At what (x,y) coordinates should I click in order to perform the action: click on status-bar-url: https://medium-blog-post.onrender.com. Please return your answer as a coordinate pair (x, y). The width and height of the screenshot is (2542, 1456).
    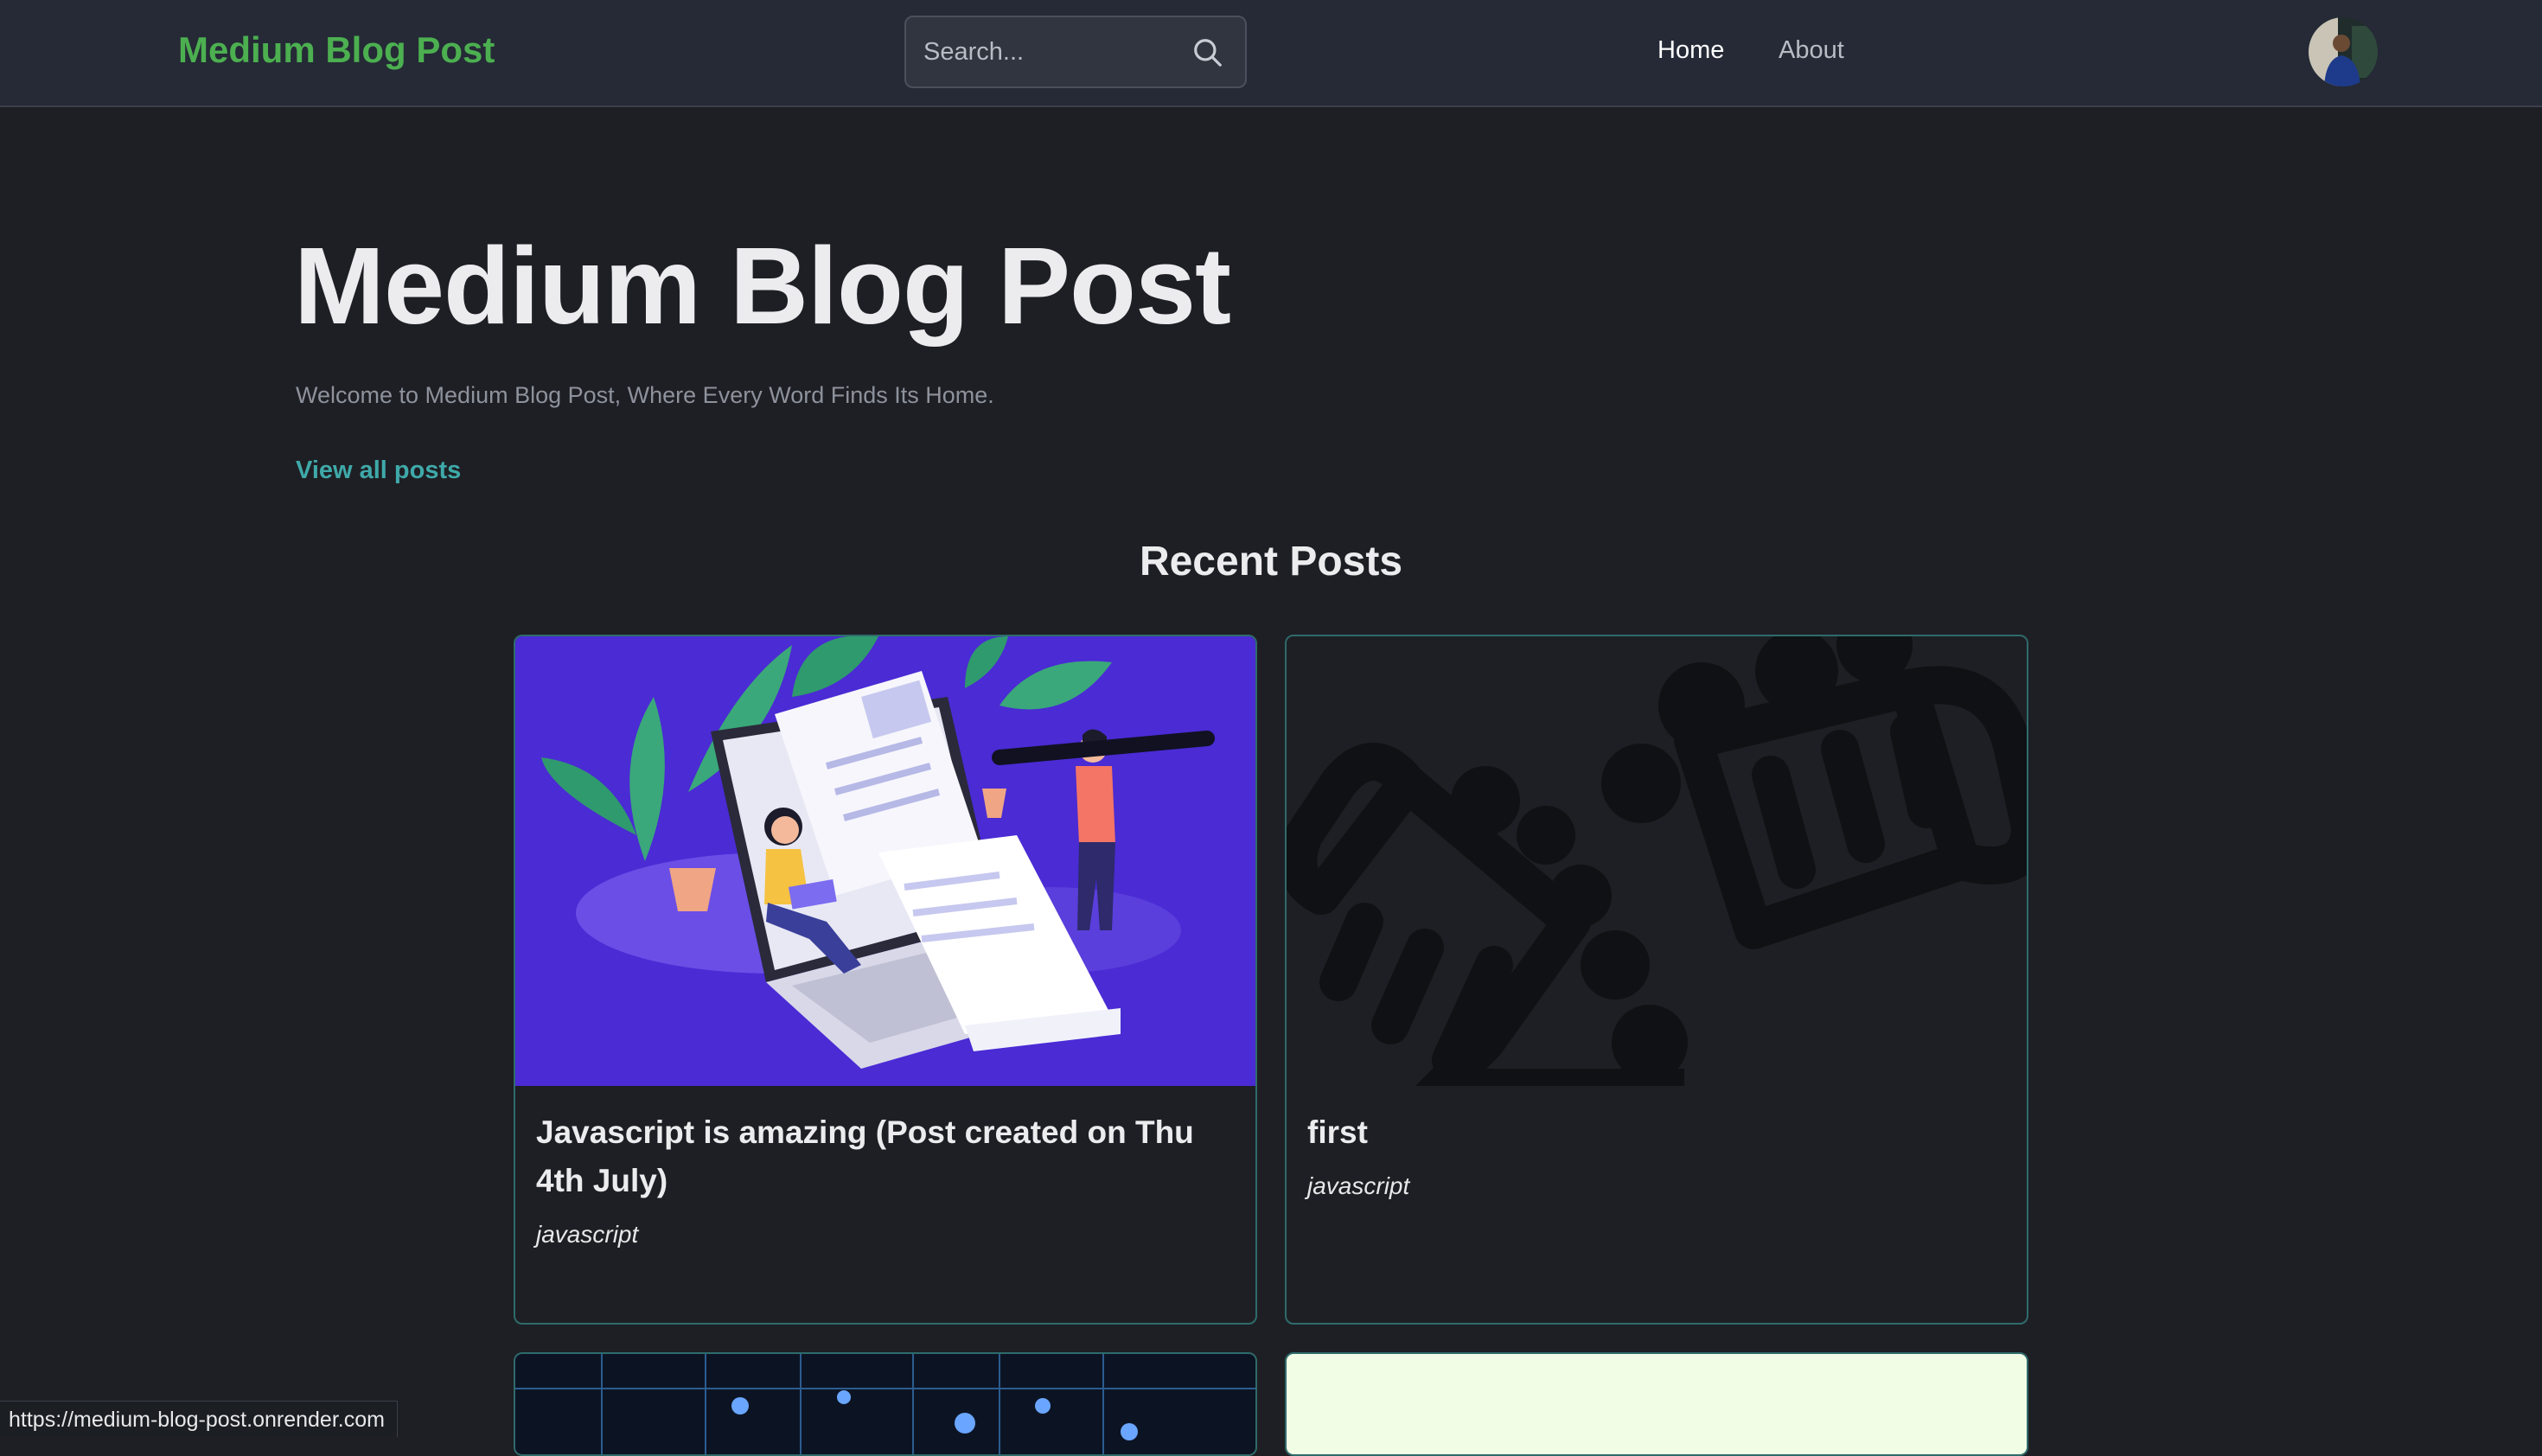
    Looking at the image, I should click on (199, 1419).